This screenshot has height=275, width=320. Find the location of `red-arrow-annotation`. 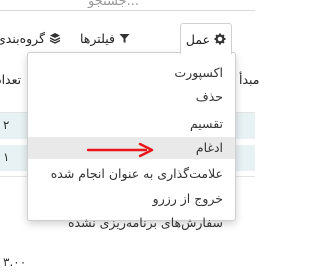

red-arrow-annotation is located at coordinates (120, 150).